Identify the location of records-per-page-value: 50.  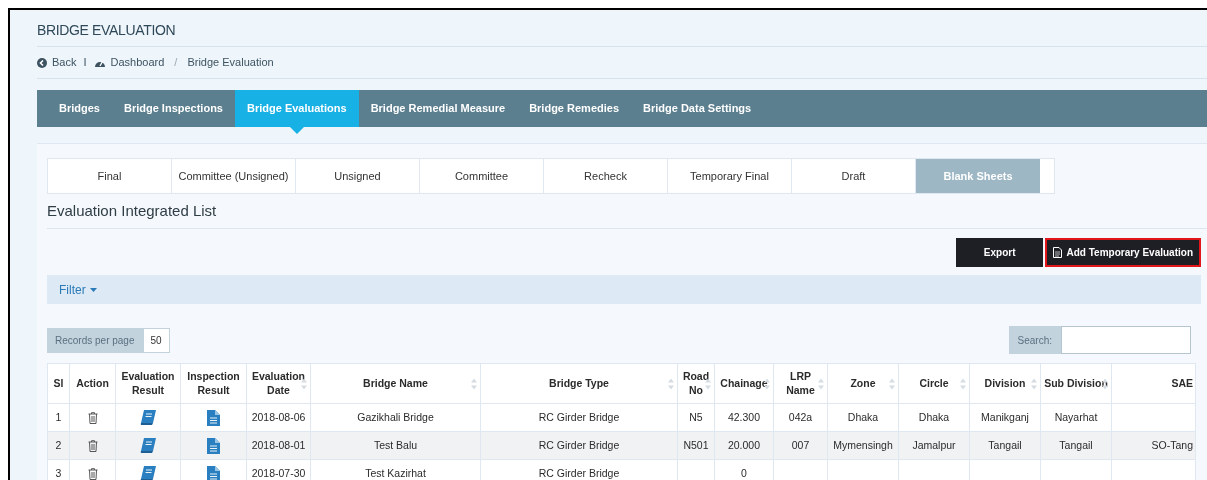
(156, 340).